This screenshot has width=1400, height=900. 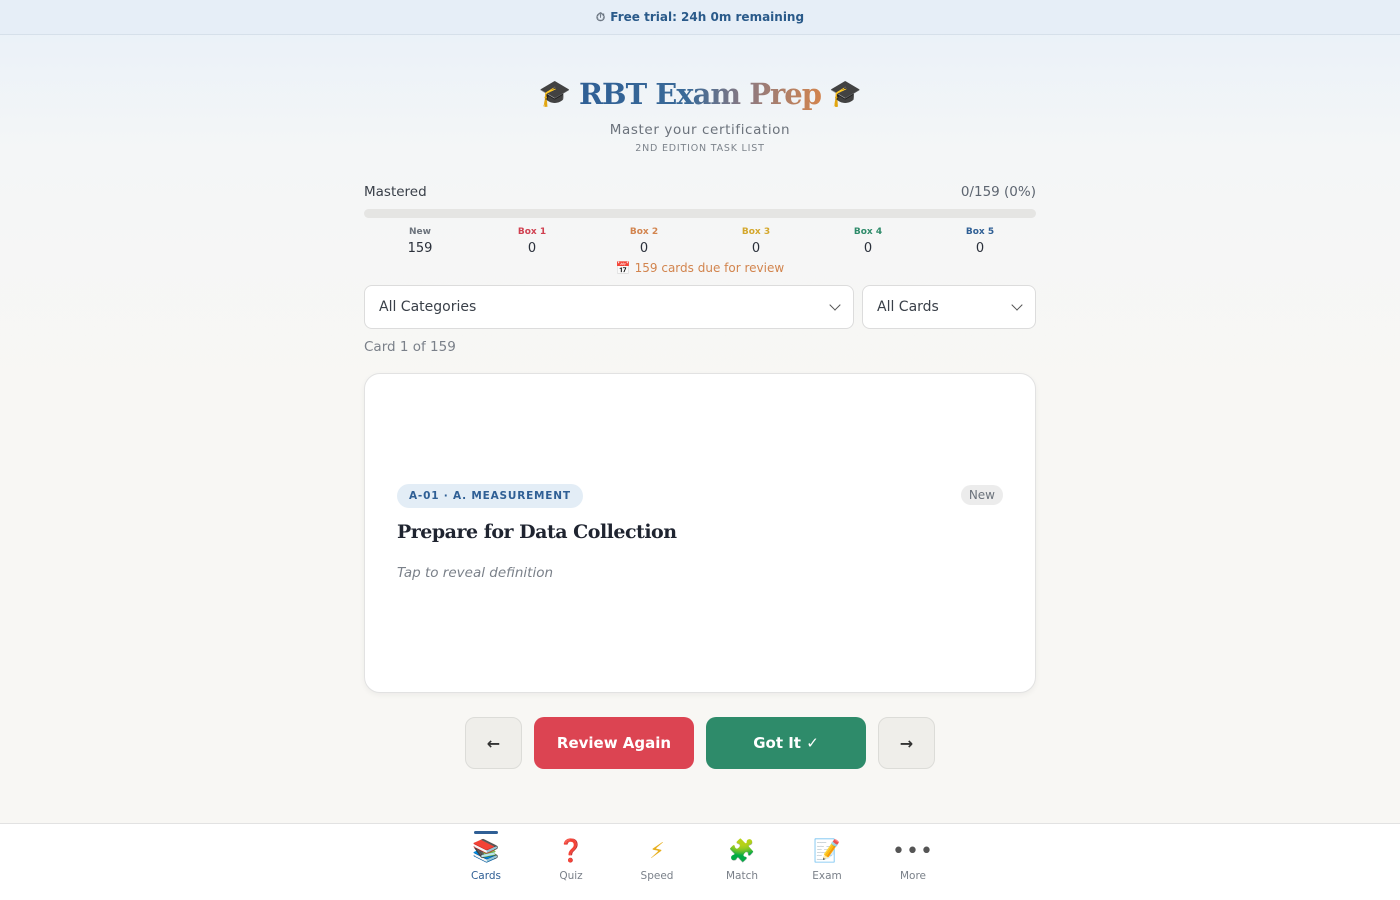 What do you see at coordinates (742, 876) in the screenshot?
I see `nav-label: Match` at bounding box center [742, 876].